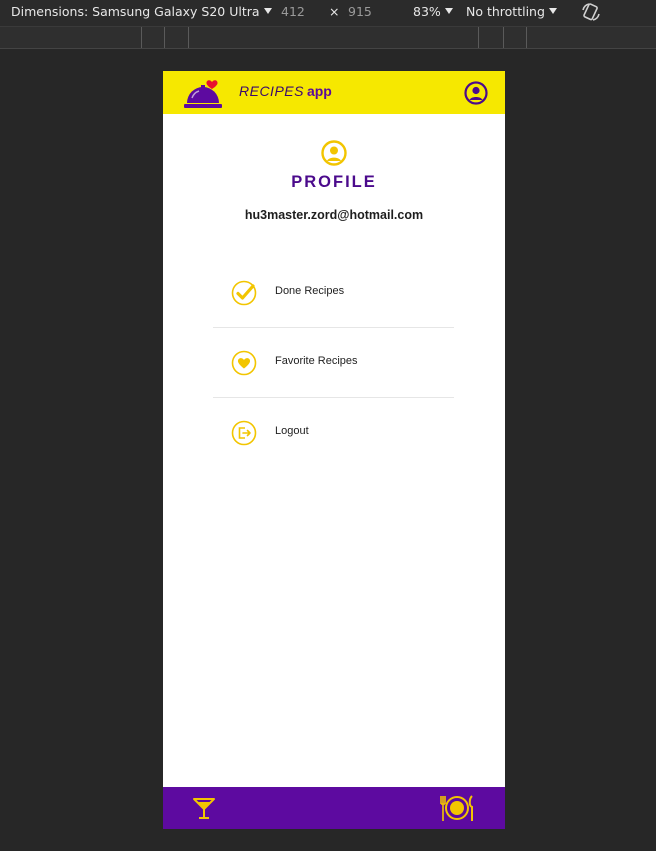 The width and height of the screenshot is (656, 851). What do you see at coordinates (360, 11) in the screenshot?
I see `height-input: 915` at bounding box center [360, 11].